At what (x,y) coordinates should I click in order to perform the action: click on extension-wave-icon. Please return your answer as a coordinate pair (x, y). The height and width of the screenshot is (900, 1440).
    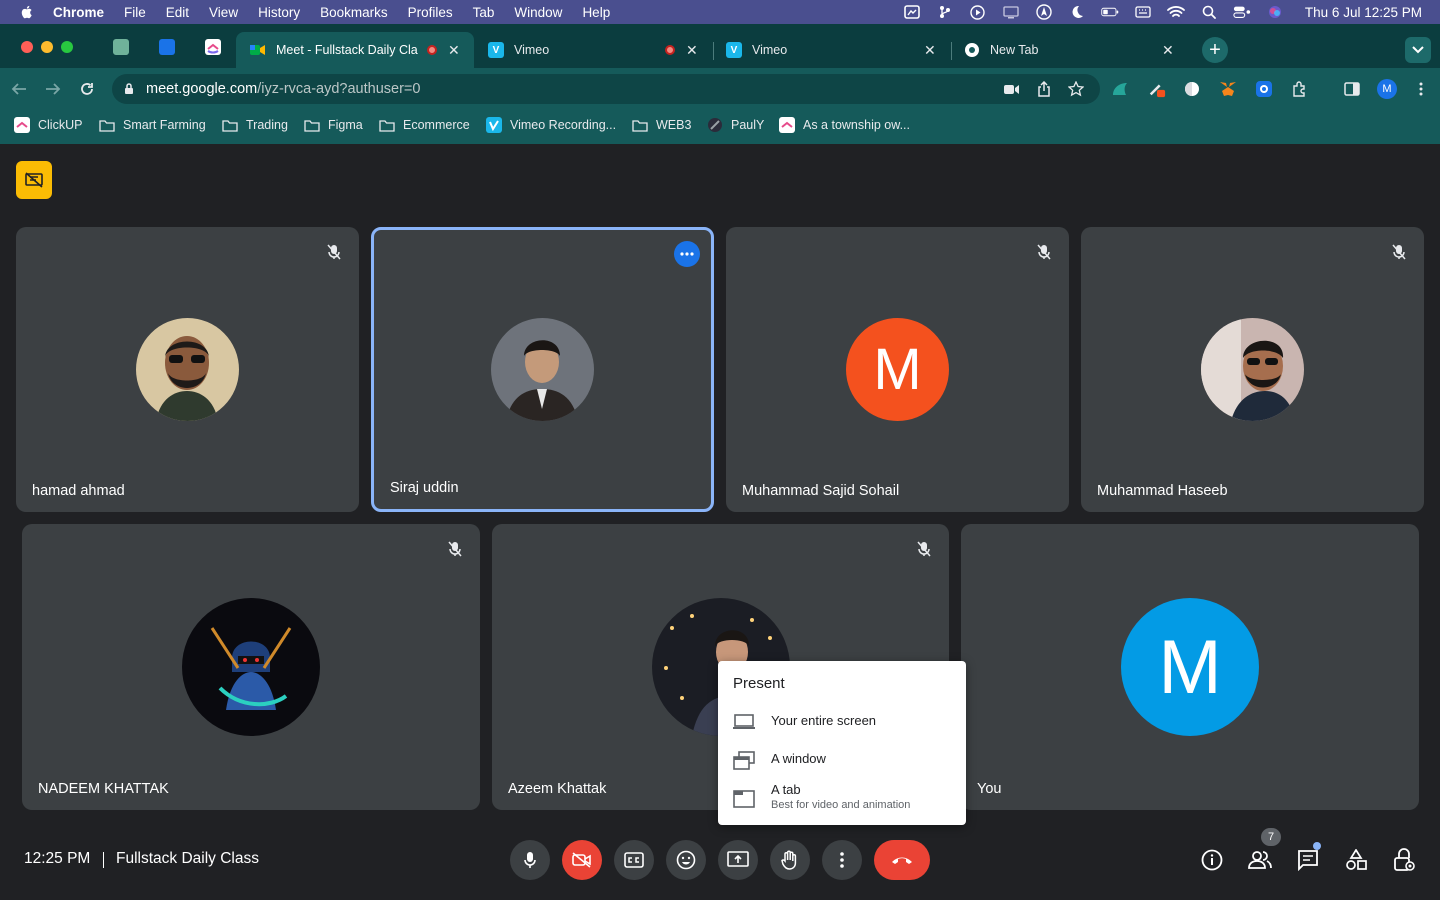
    Looking at the image, I should click on (1120, 89).